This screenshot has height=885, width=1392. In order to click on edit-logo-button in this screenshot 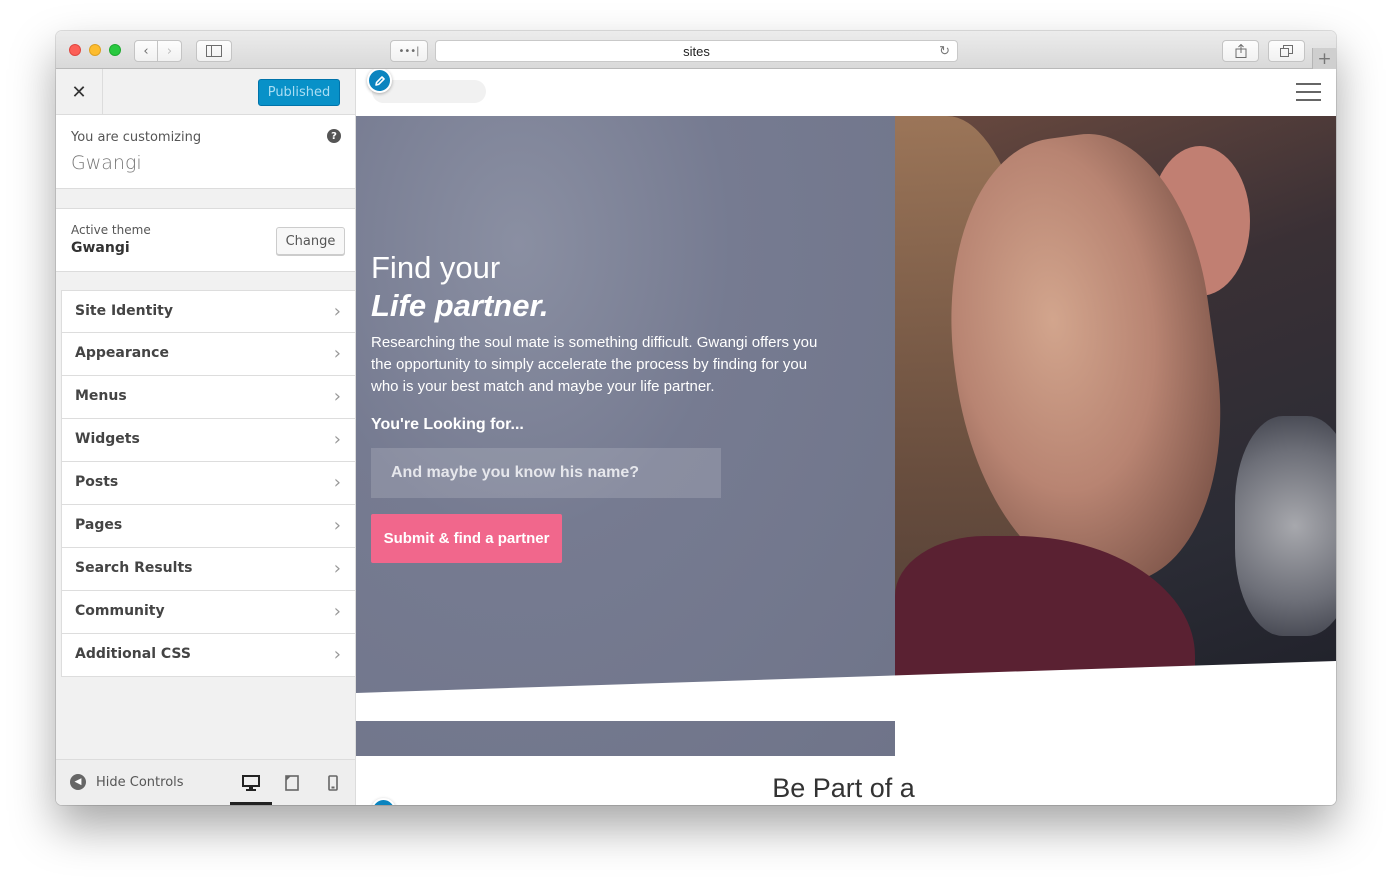, I will do `click(379, 81)`.